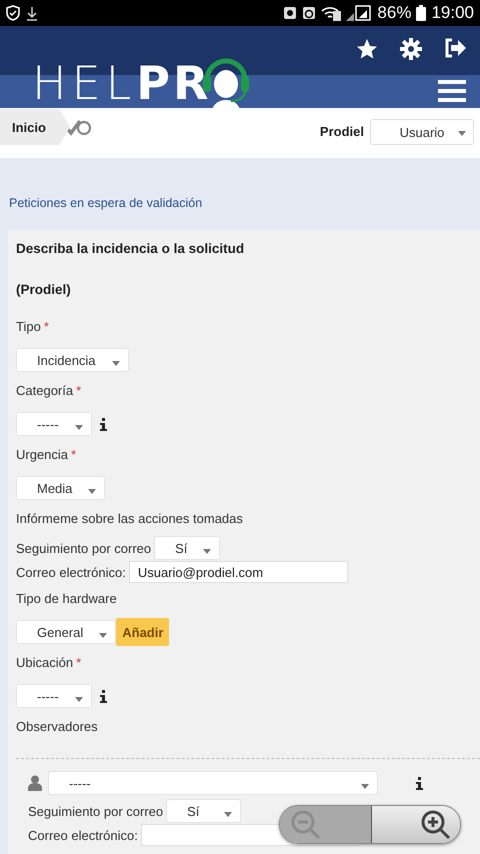 The image size is (480, 854). What do you see at coordinates (306, 824) in the screenshot?
I see `zoom-out-icon` at bounding box center [306, 824].